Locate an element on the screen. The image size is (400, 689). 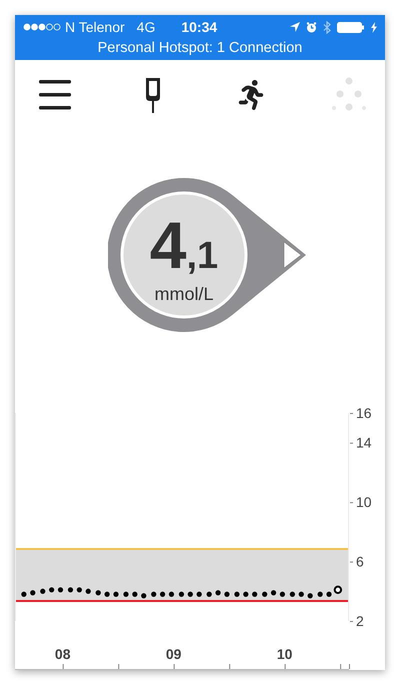
y-axis-label: 2 is located at coordinates (360, 621).